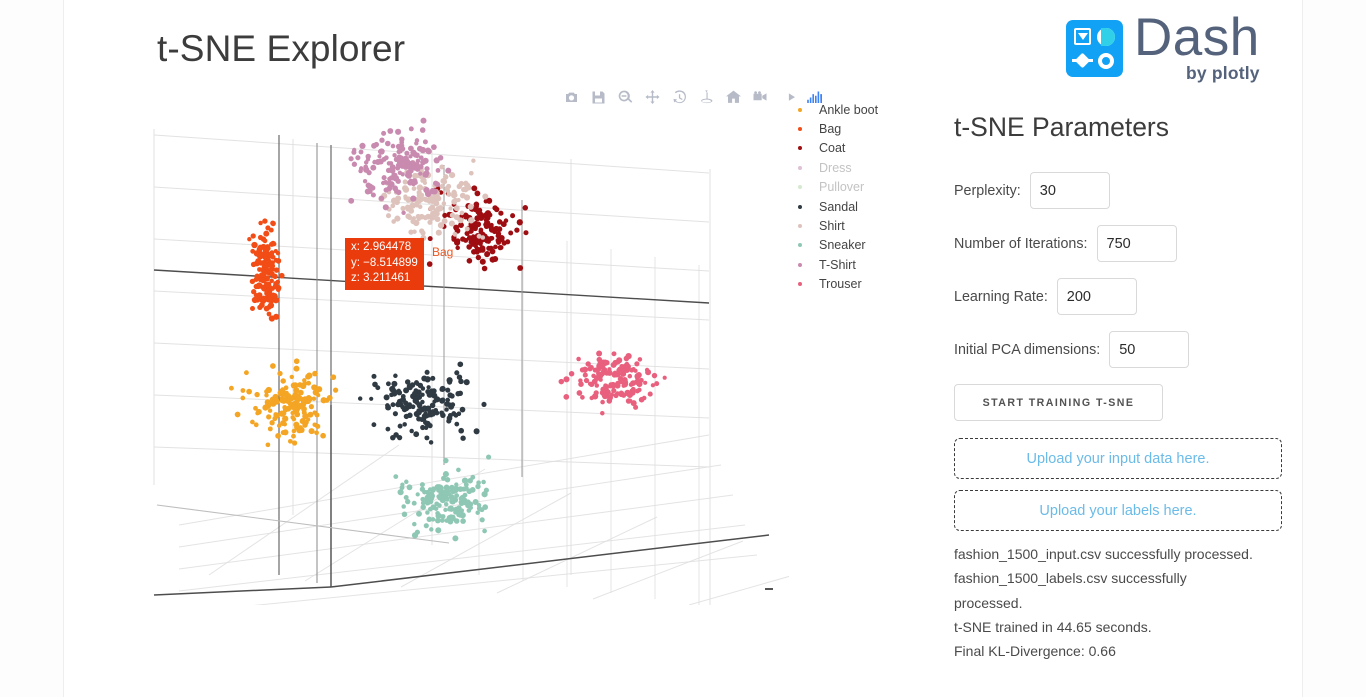 The height and width of the screenshot is (697, 1366). I want to click on param-label-pca-dimensions: Initial PCA dimensions:, so click(1027, 349).